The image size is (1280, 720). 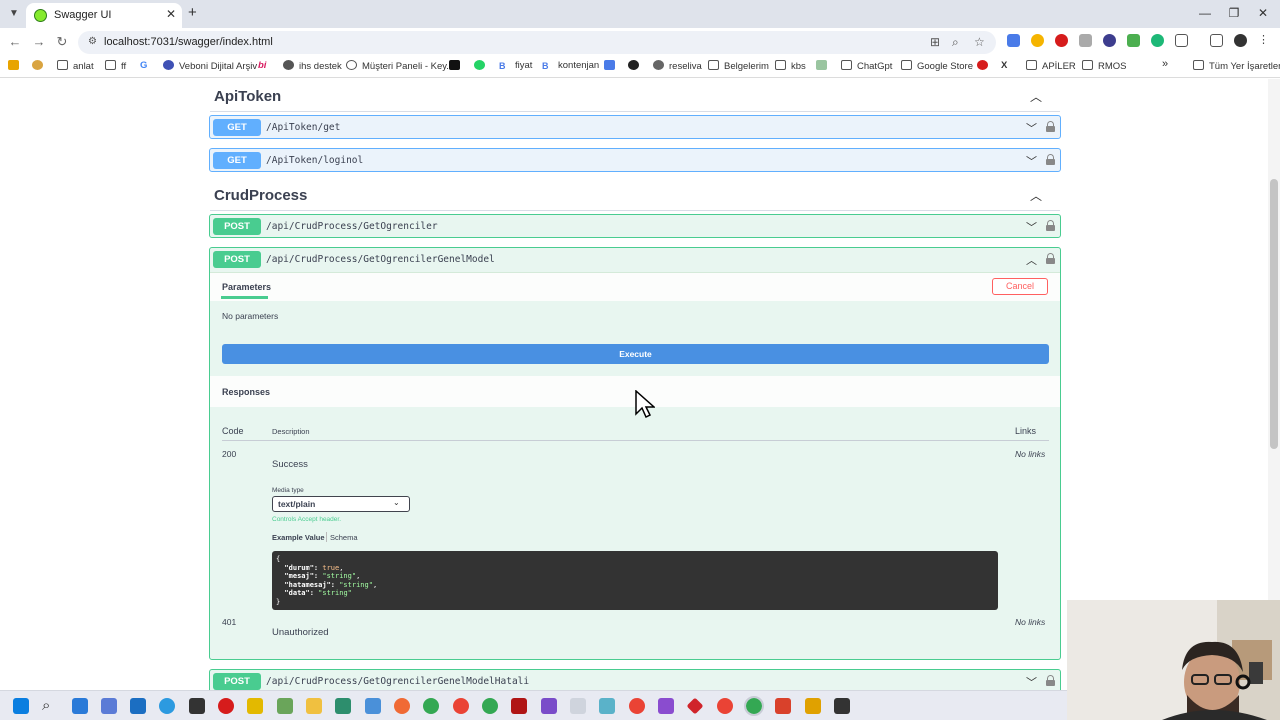 I want to click on scrollbar-thumb, so click(x=1274, y=314).